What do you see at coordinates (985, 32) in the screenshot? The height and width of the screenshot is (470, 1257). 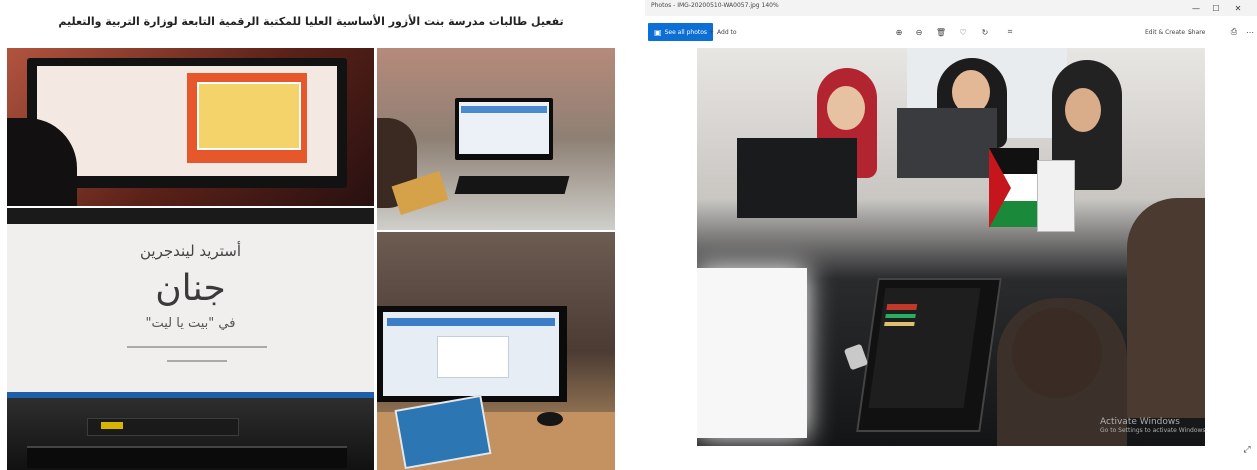 I see `rotate-icon: ↻` at bounding box center [985, 32].